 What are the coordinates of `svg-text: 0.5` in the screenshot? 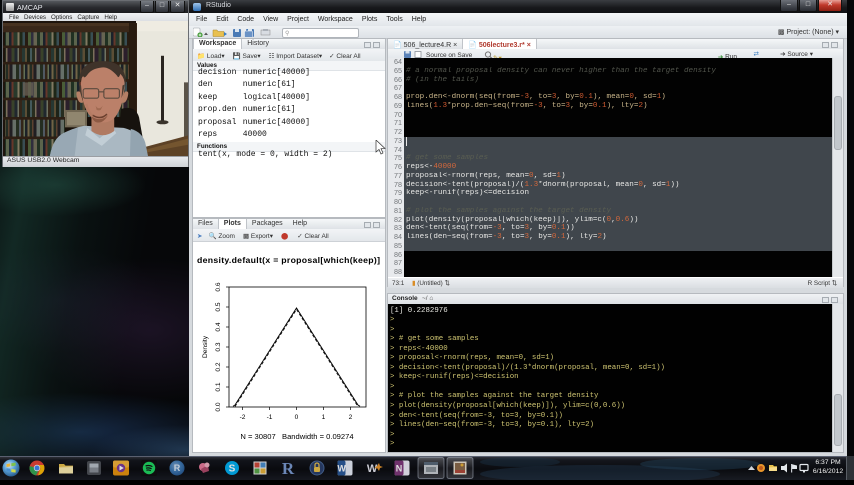 It's located at (218, 306).